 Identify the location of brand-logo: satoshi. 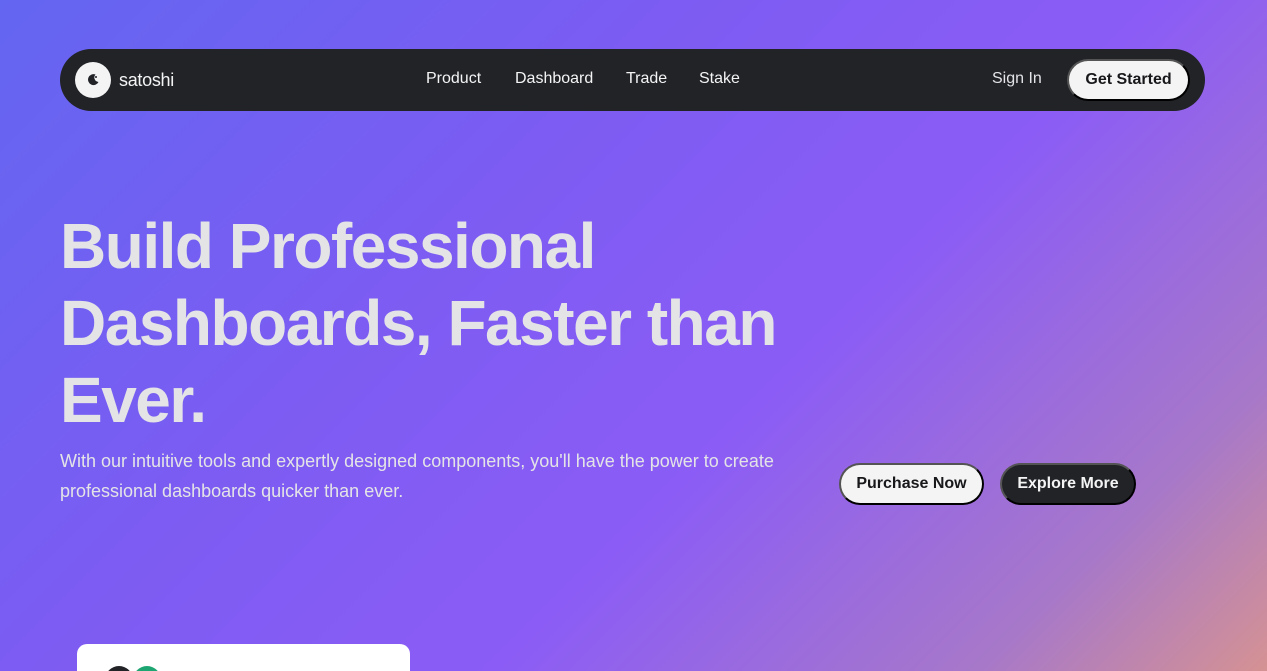
(124, 80).